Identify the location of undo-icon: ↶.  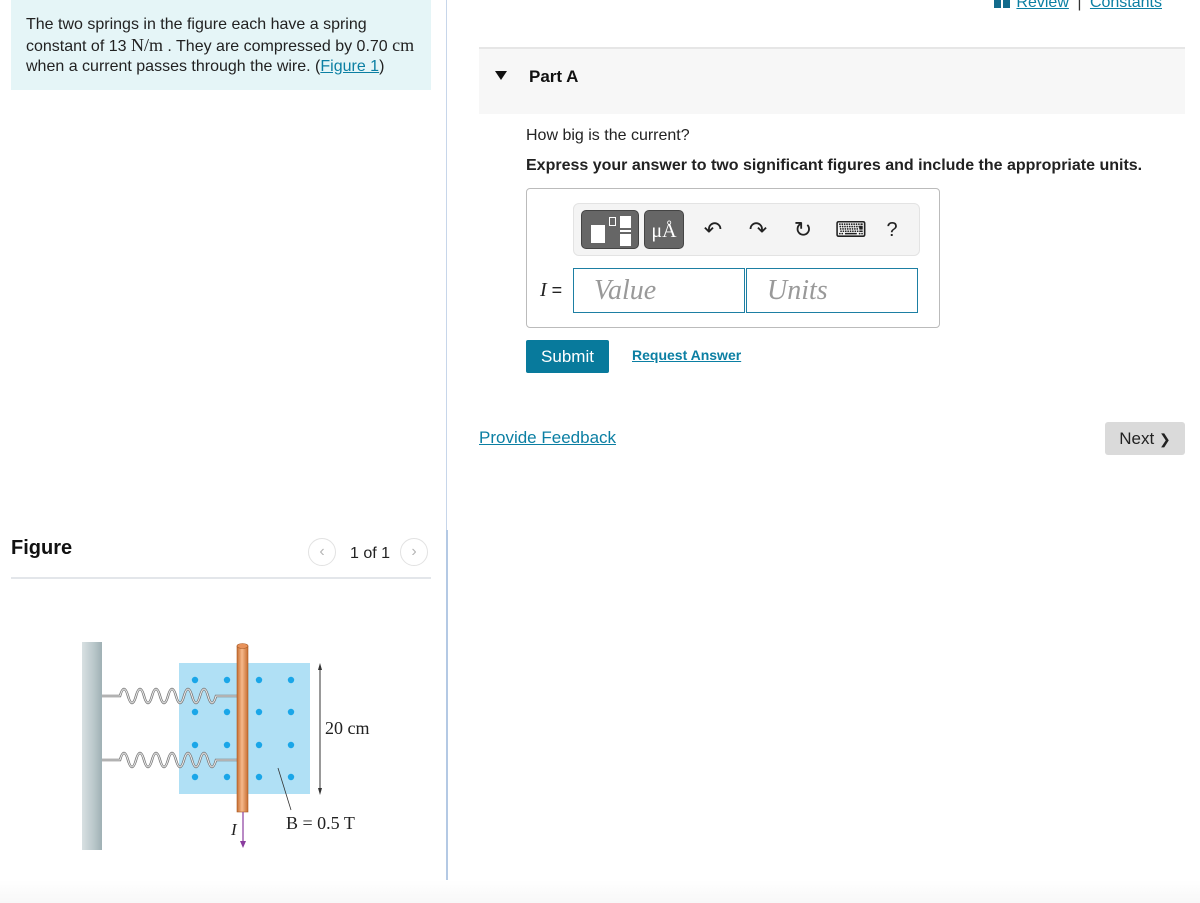
(713, 230).